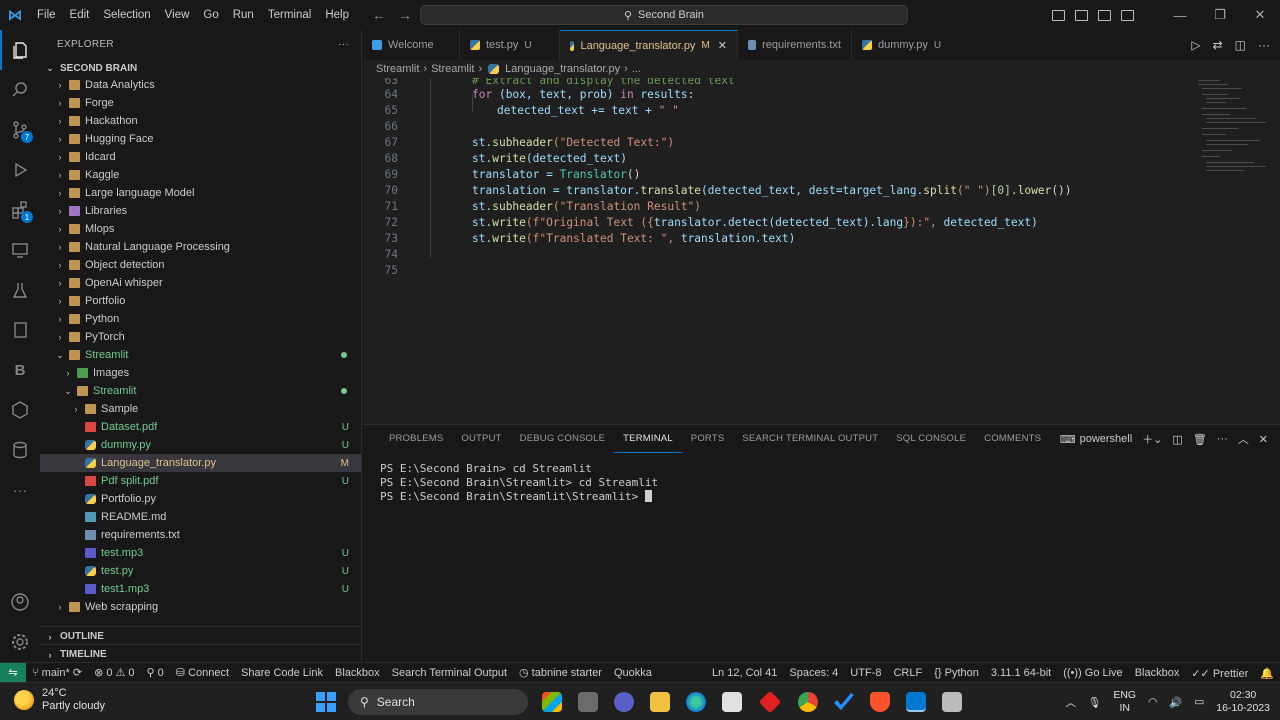  I want to click on tree-folder: › Web scrapping, so click(200, 607).